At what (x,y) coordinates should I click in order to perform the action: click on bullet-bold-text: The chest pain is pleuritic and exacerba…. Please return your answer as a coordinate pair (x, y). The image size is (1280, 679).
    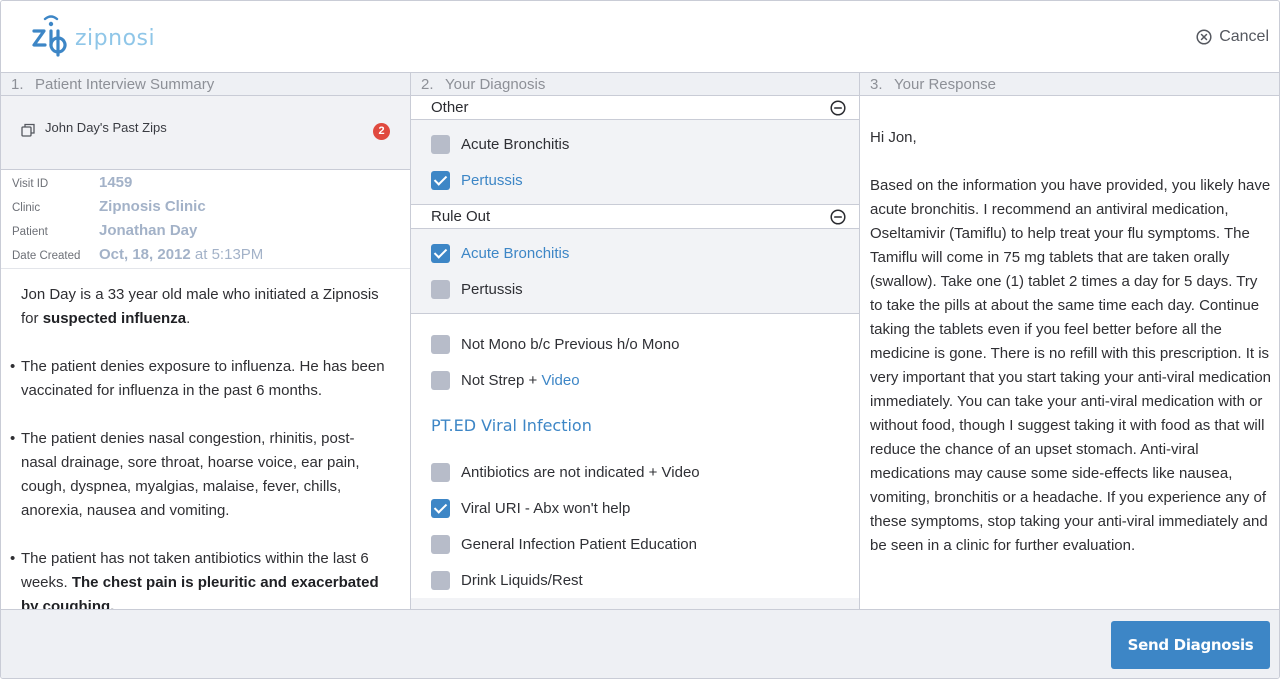
    Looking at the image, I should click on (200, 591).